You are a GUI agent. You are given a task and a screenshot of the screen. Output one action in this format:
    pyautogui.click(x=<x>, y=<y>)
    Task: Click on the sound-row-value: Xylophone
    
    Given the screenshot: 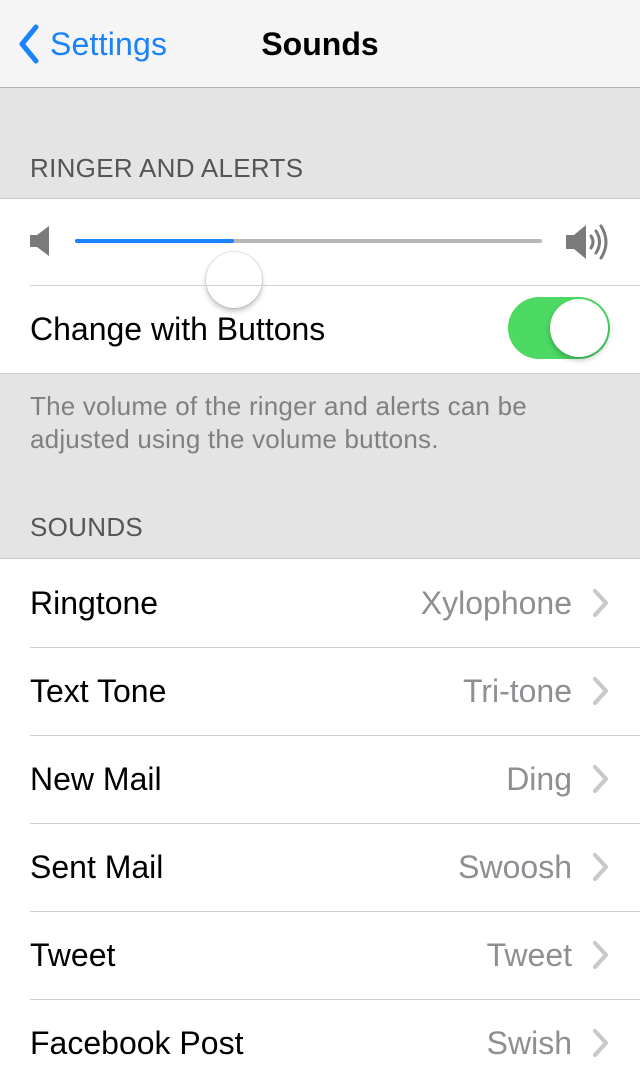 What is the action you would take?
    pyautogui.click(x=496, y=602)
    